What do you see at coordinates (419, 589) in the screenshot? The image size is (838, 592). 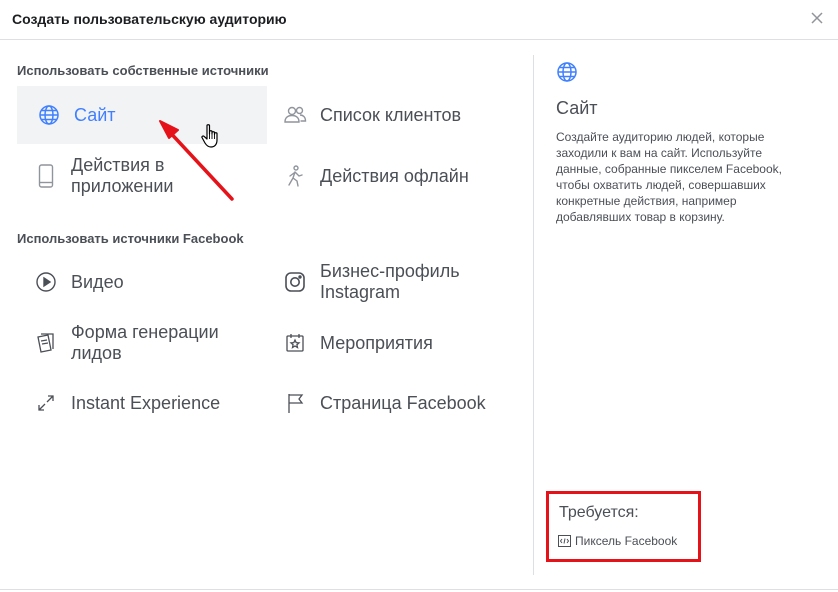 I see `dialog-footer-divider` at bounding box center [419, 589].